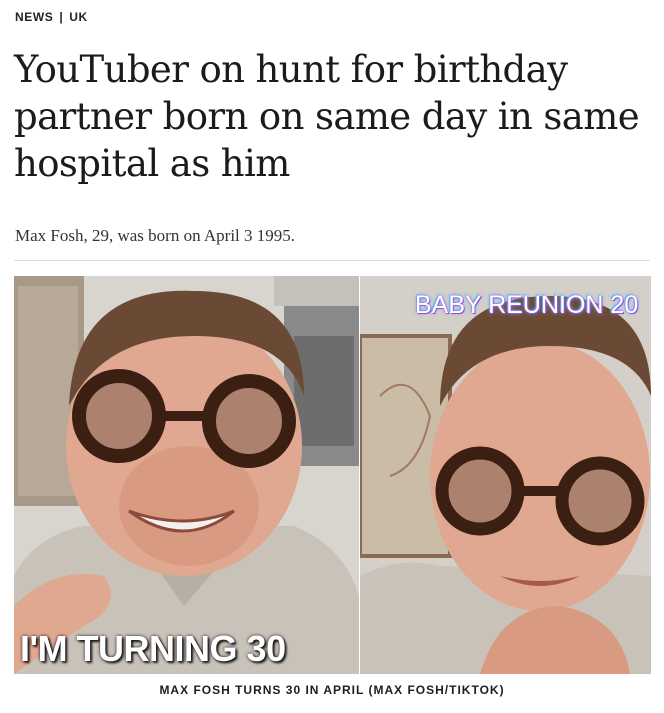 This screenshot has width=664, height=713. I want to click on section-kicker: NEWS | UK, so click(51, 17).